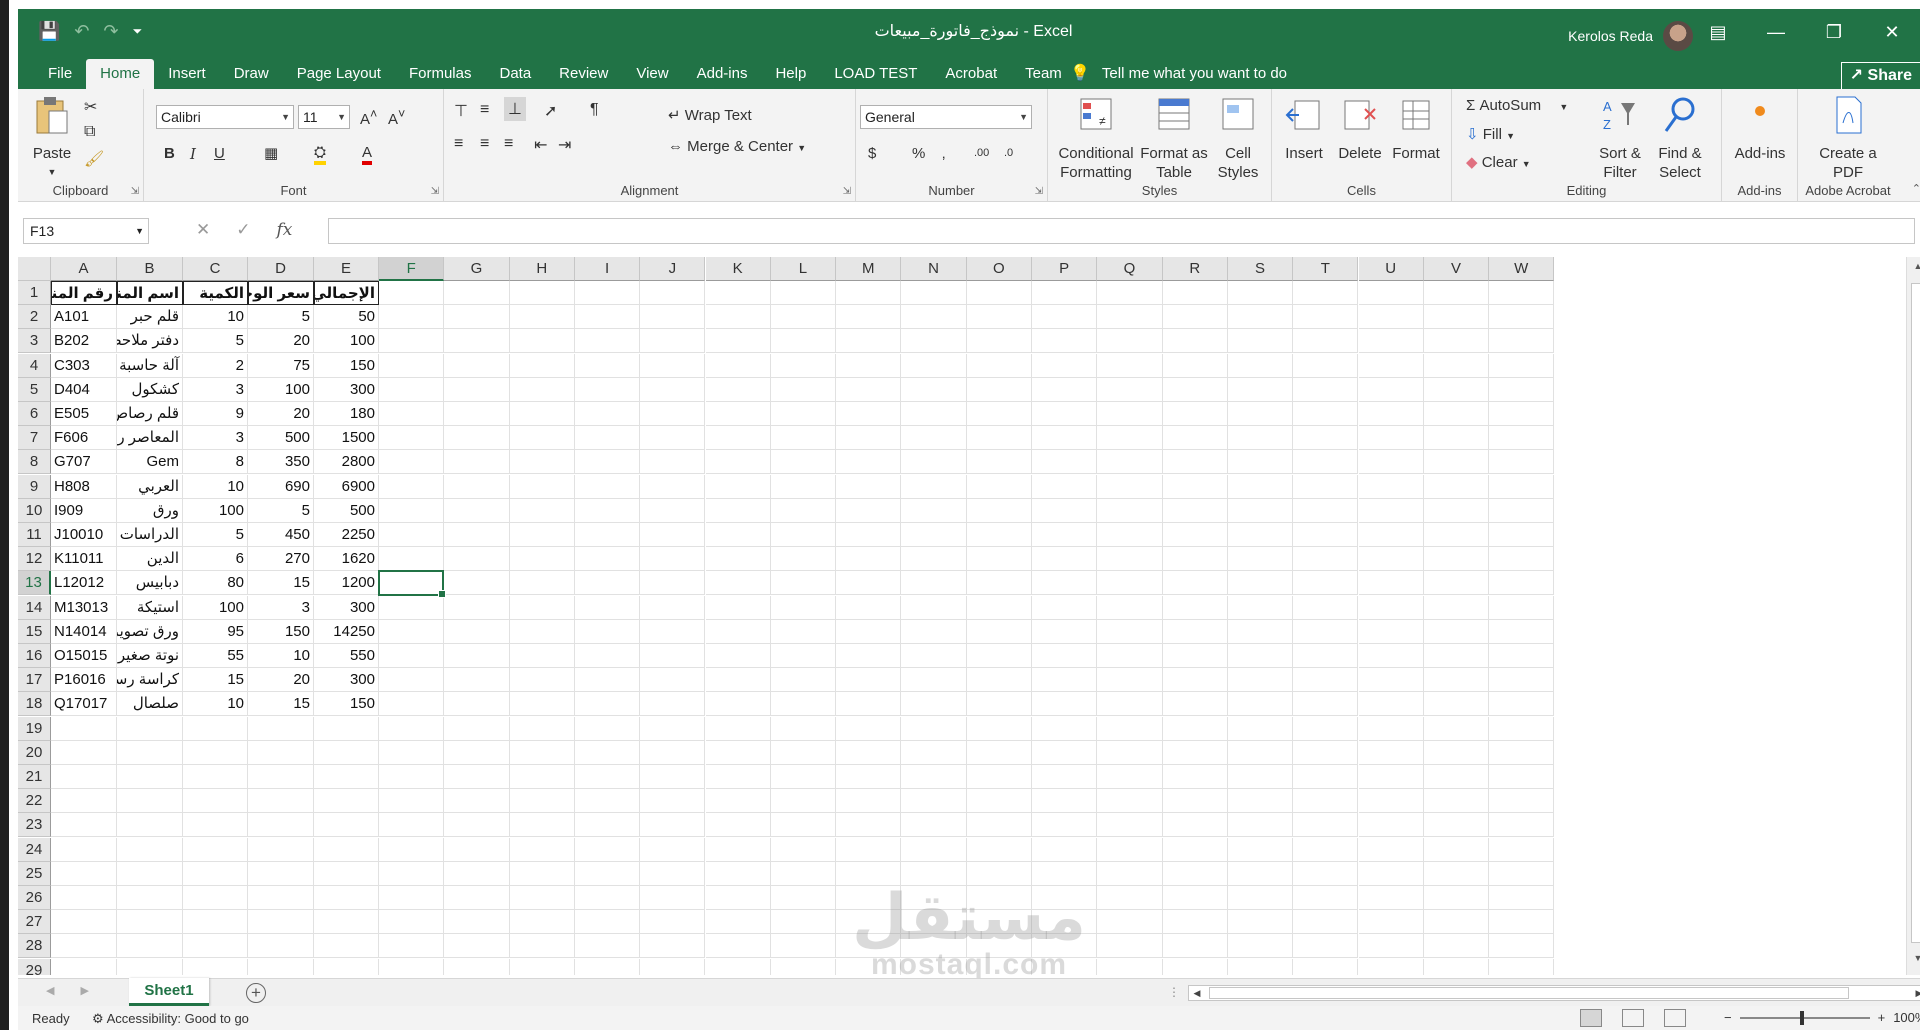 This screenshot has width=1920, height=1030. What do you see at coordinates (1260, 583) in the screenshot?
I see `cell-s13` at bounding box center [1260, 583].